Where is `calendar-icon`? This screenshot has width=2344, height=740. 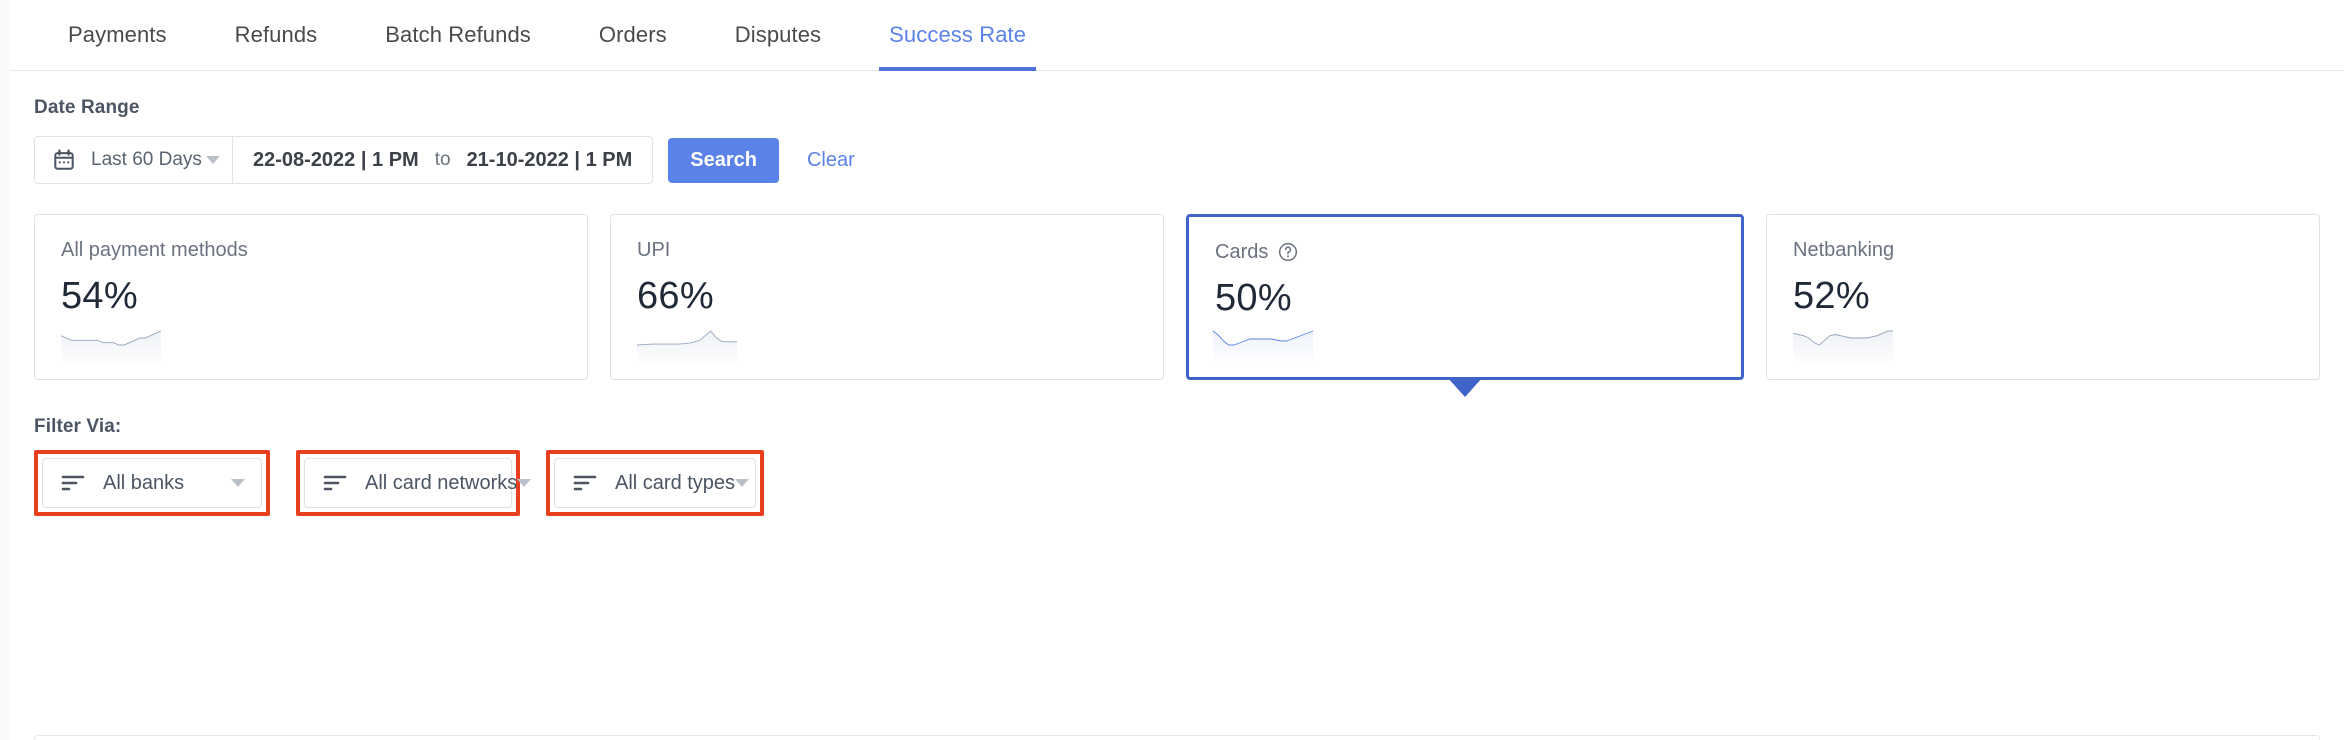 calendar-icon is located at coordinates (64, 160).